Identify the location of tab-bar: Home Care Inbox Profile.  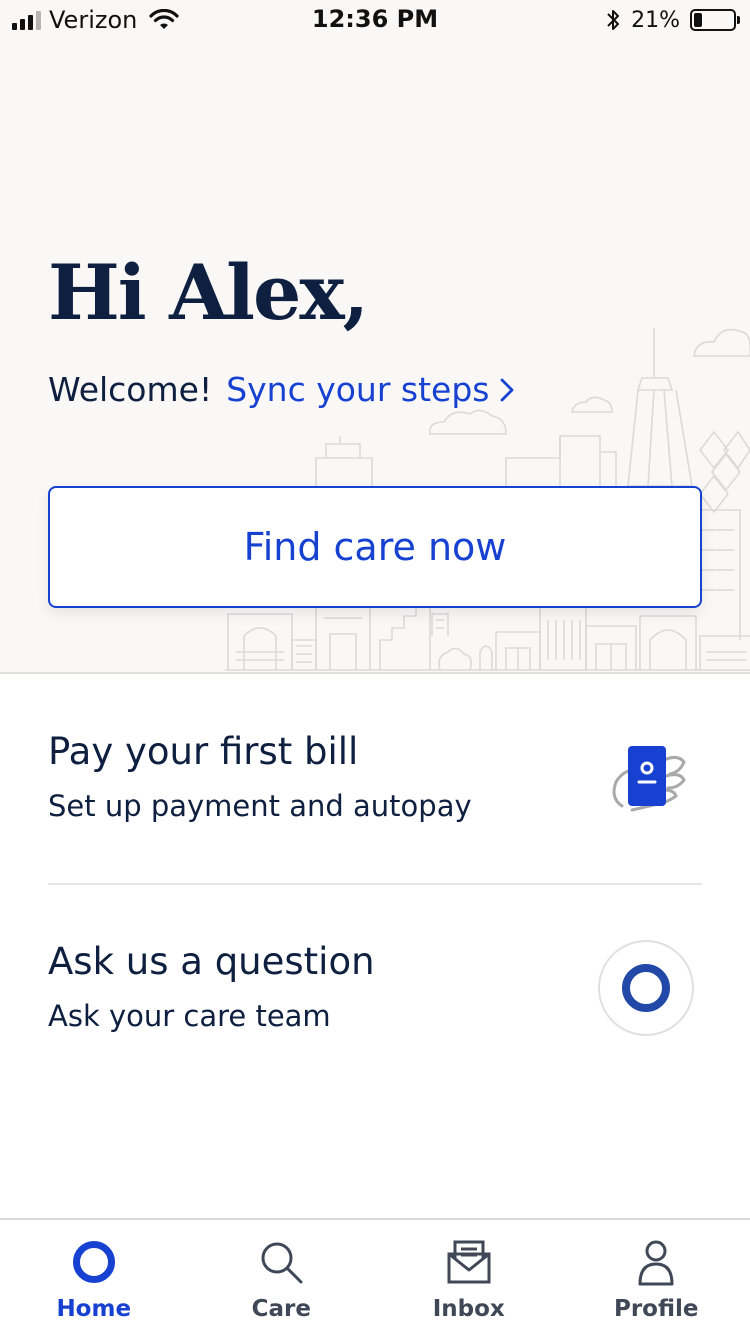
(375, 1276).